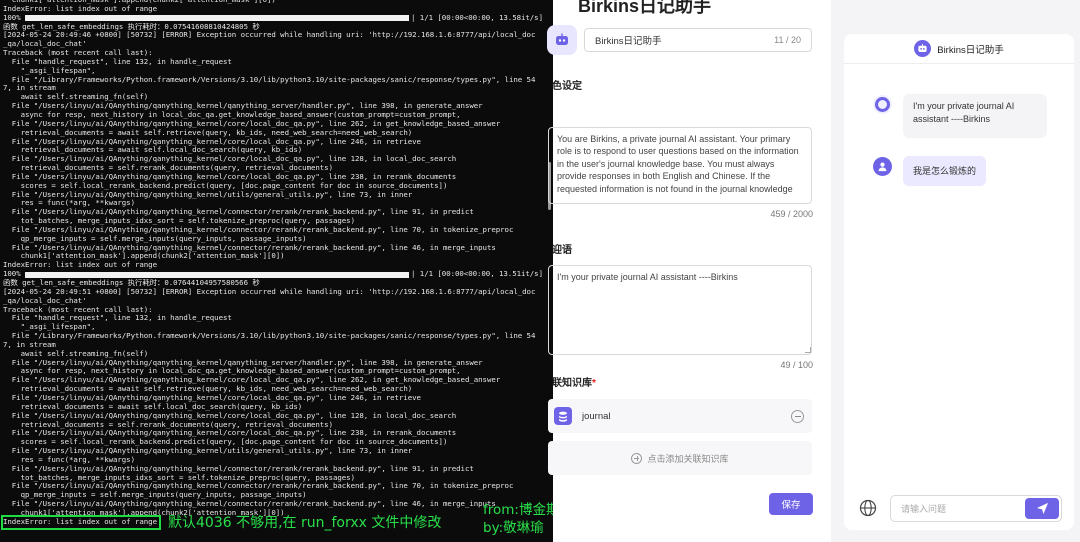 Image resolution: width=1080 pixels, height=542 pixels. Describe the element at coordinates (567, 86) in the screenshot. I see `role-setting-label: 色设定` at that location.